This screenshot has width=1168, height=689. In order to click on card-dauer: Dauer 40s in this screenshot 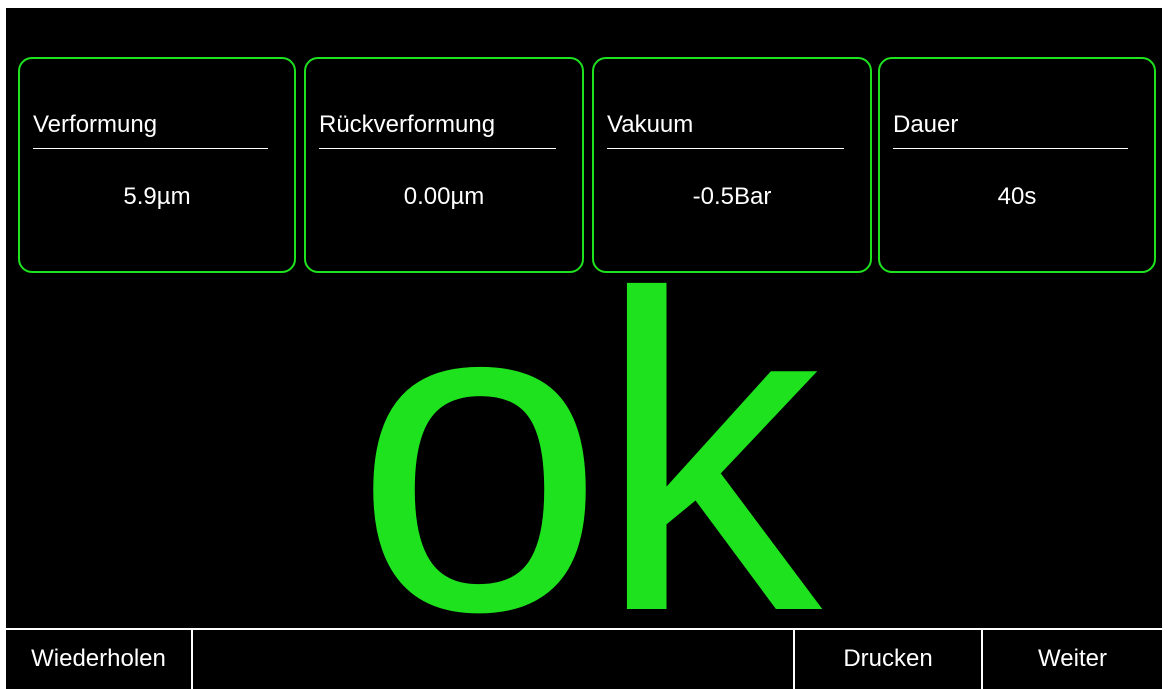, I will do `click(1017, 165)`.